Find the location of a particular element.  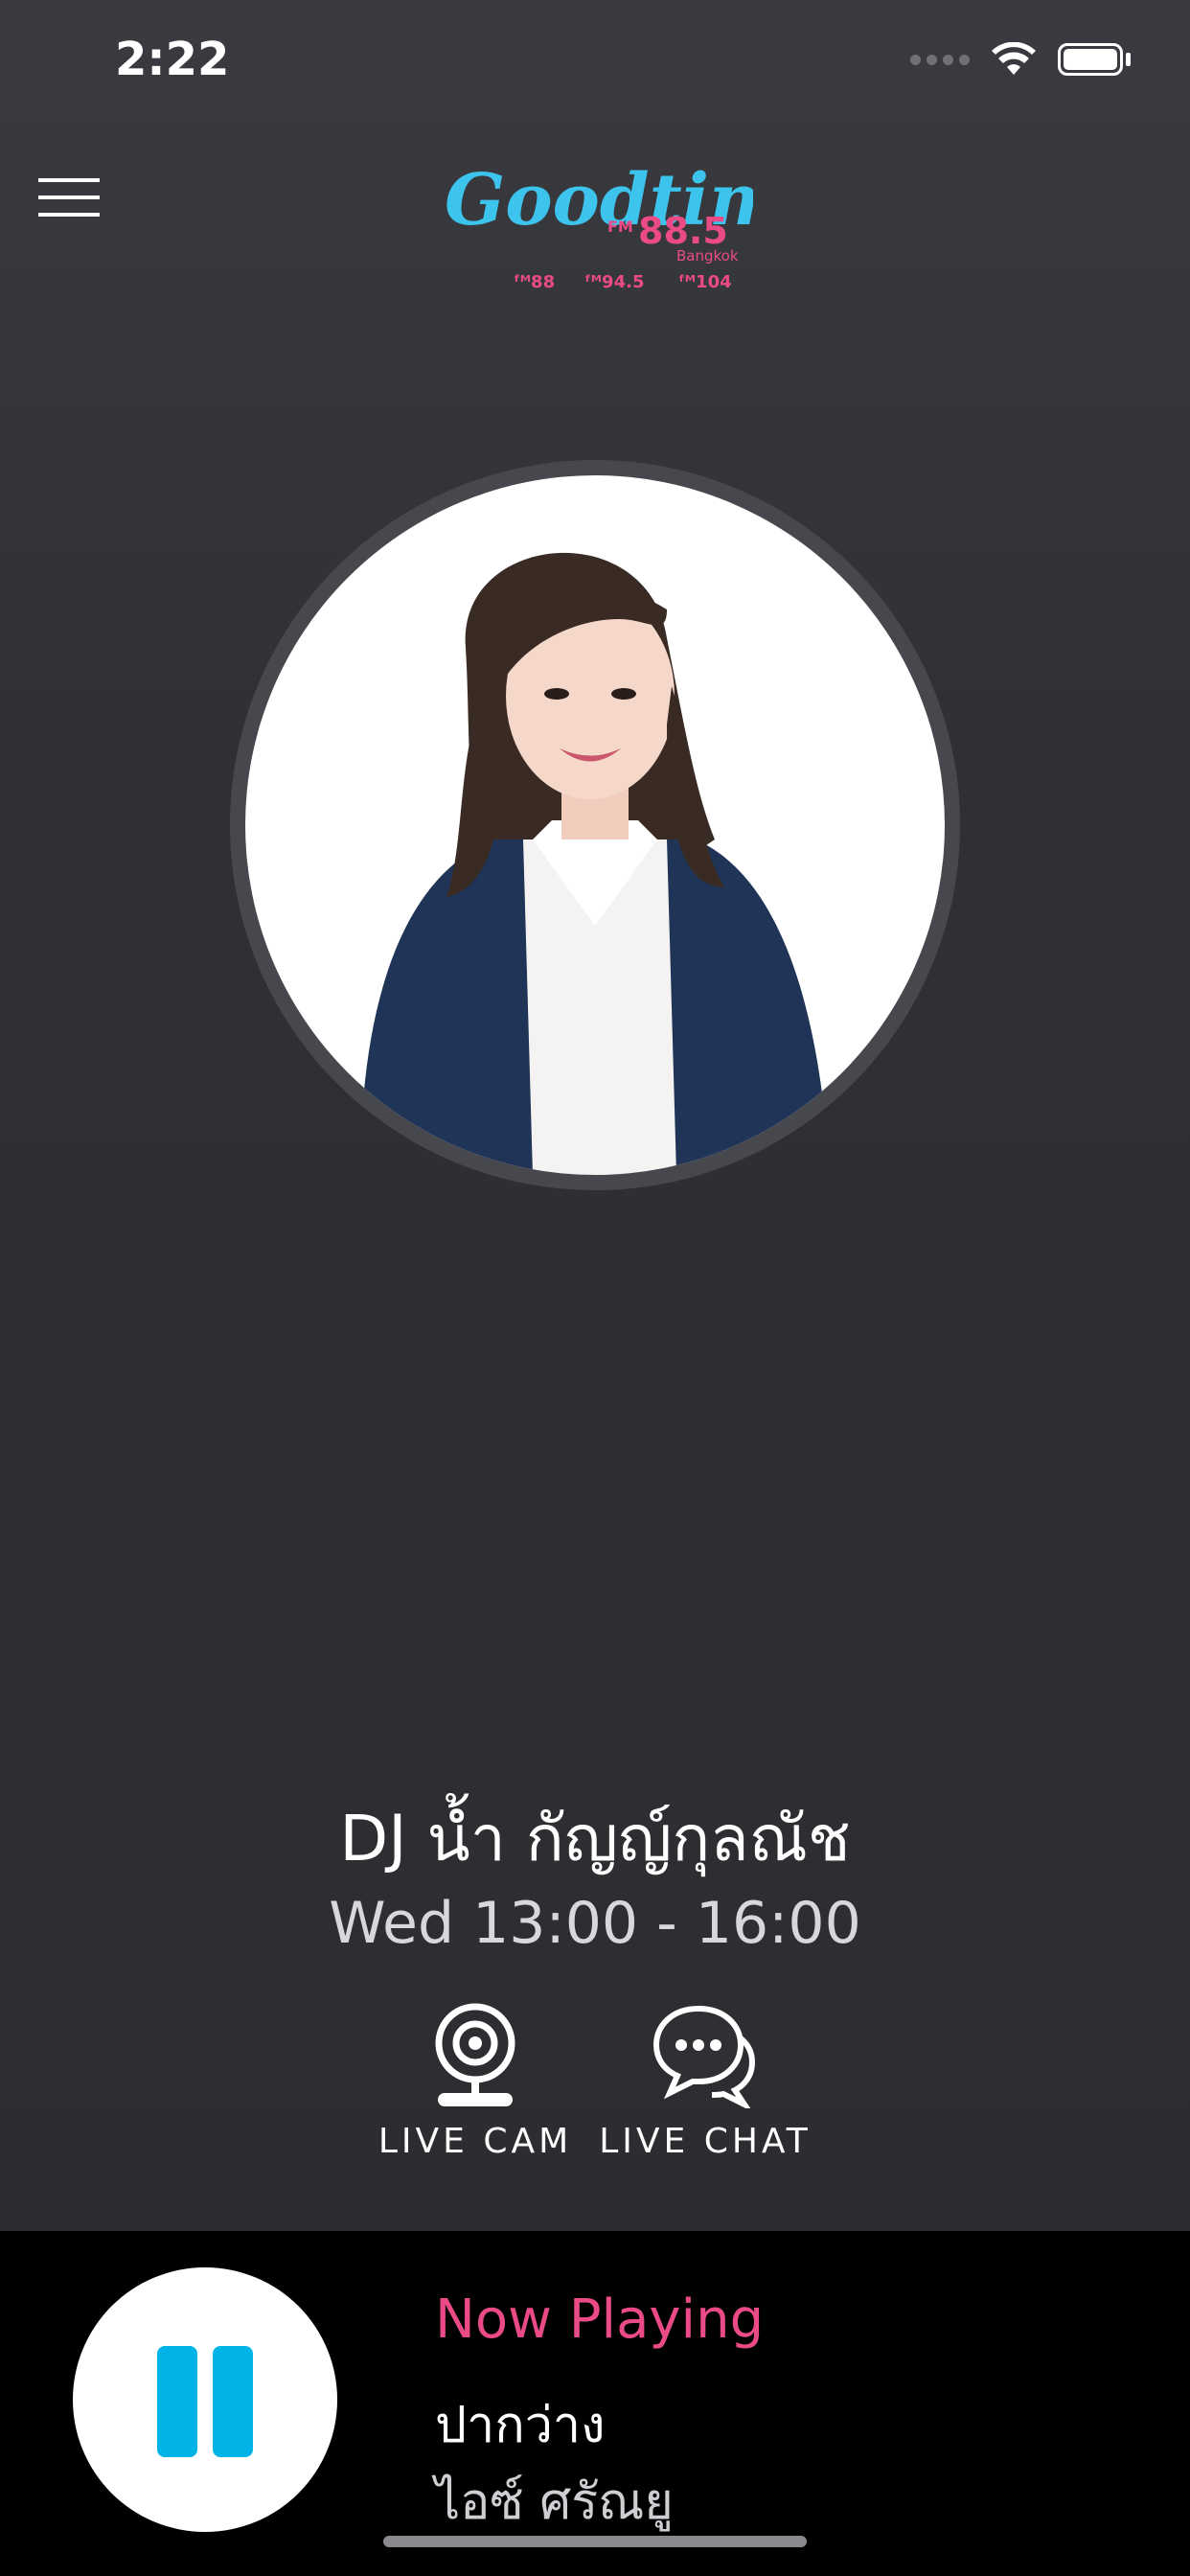

now-playing-bar: Now Playing ปากว่าง ไอซ์ ศรัณยู is located at coordinates (595, 2403).